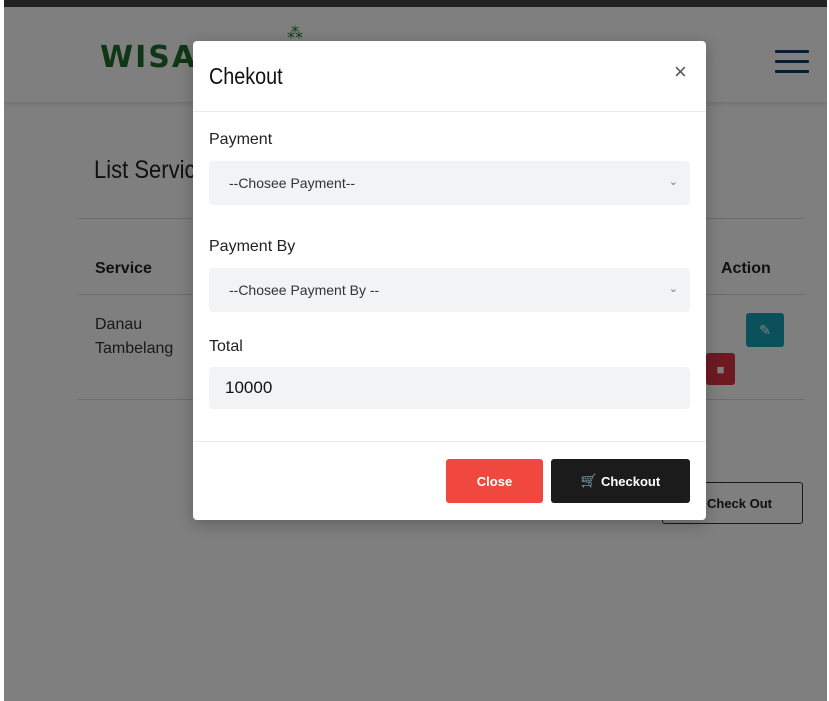  Describe the element at coordinates (449, 290) in the screenshot. I see `payment-by-select: --Chosee Payment By -- ⌄` at that location.